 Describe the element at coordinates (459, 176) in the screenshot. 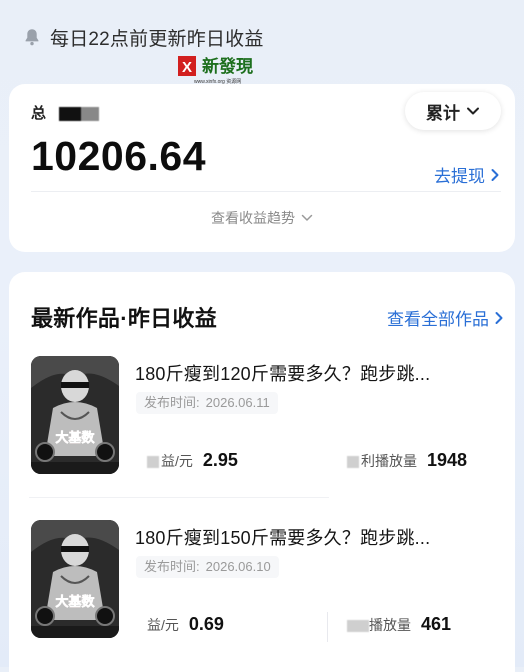

I see `withdraw-label: 去提现` at that location.